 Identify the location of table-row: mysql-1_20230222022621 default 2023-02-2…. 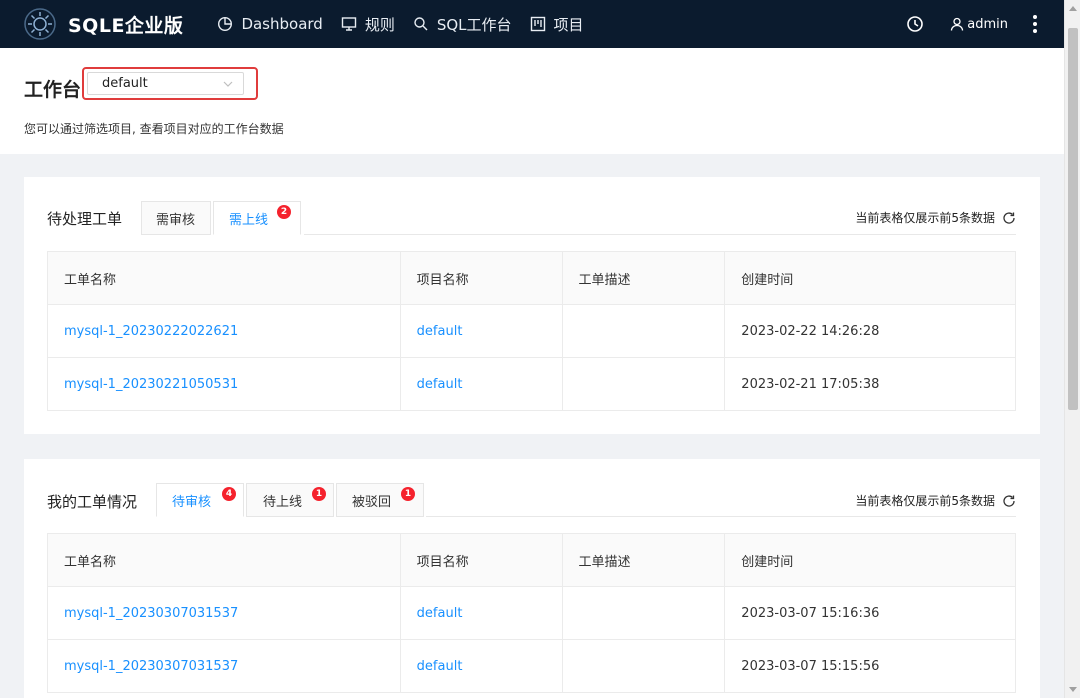
(531, 331).